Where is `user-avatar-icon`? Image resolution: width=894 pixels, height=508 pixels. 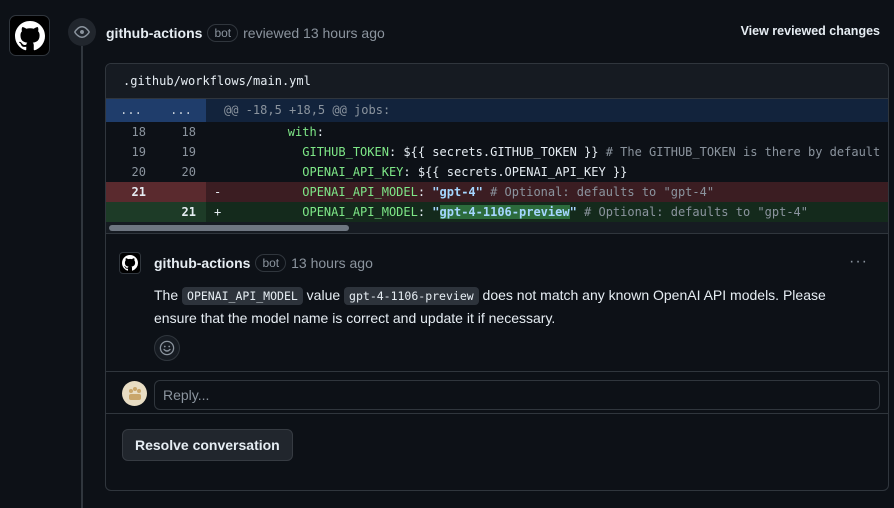
user-avatar-icon is located at coordinates (134, 393).